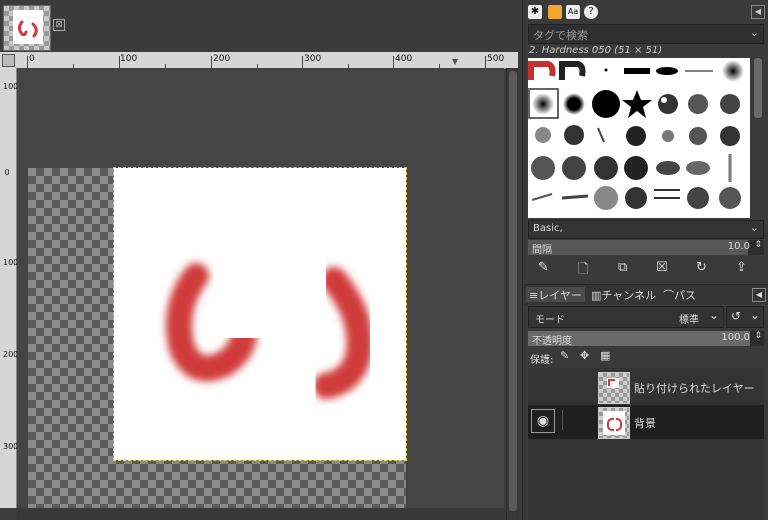 The height and width of the screenshot is (520, 768). What do you see at coordinates (496, 59) in the screenshot?
I see `ruler-label: 500` at bounding box center [496, 59].